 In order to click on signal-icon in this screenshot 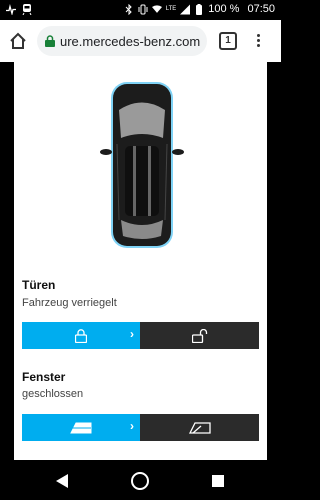, I will do `click(185, 9)`.